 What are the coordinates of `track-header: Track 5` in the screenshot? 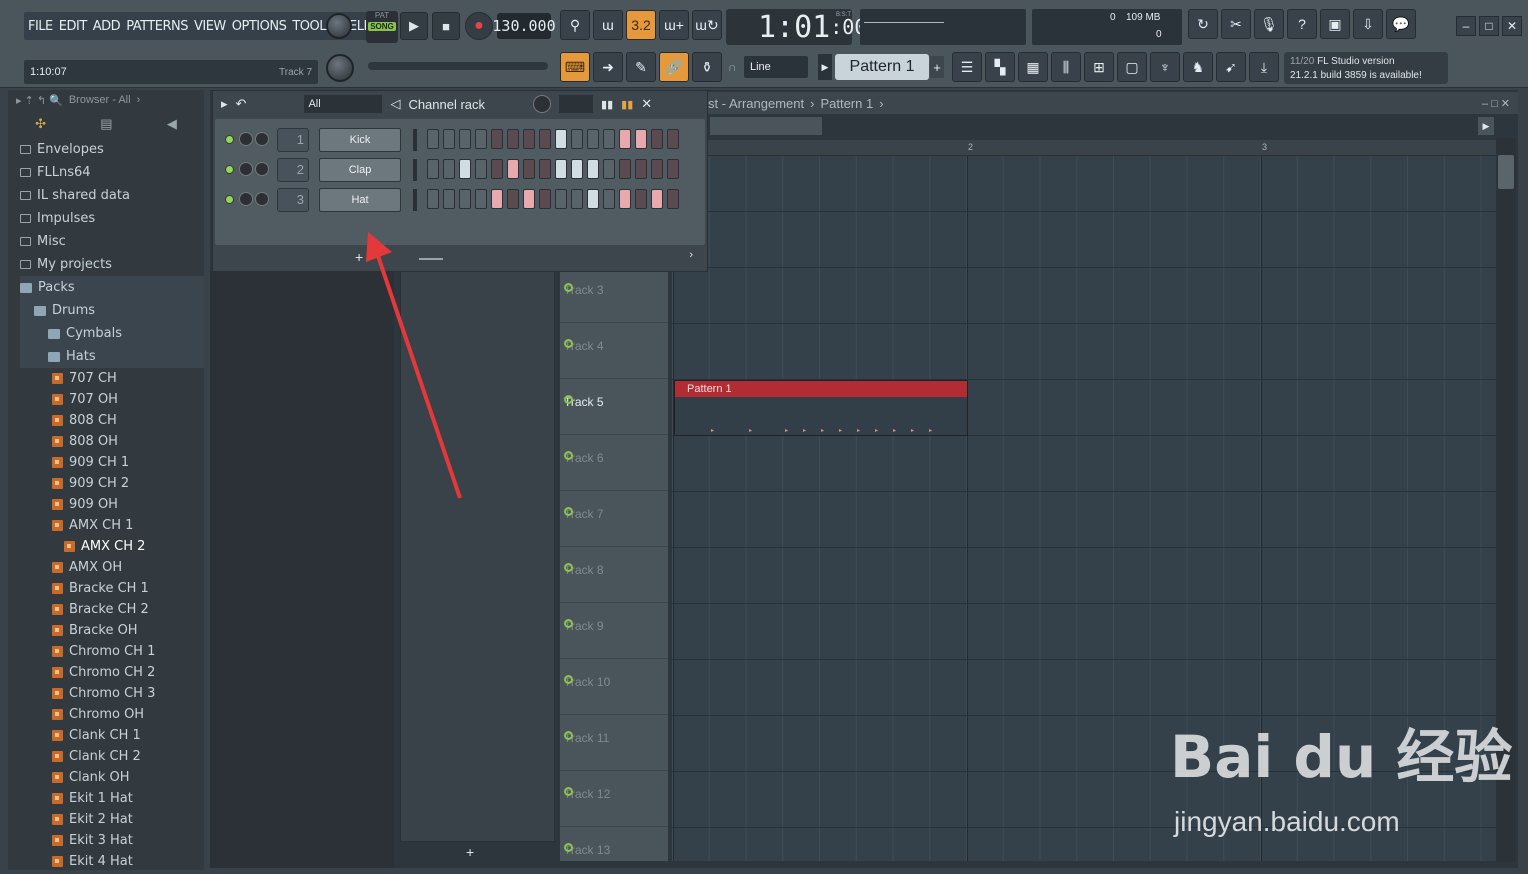 It's located at (614, 407).